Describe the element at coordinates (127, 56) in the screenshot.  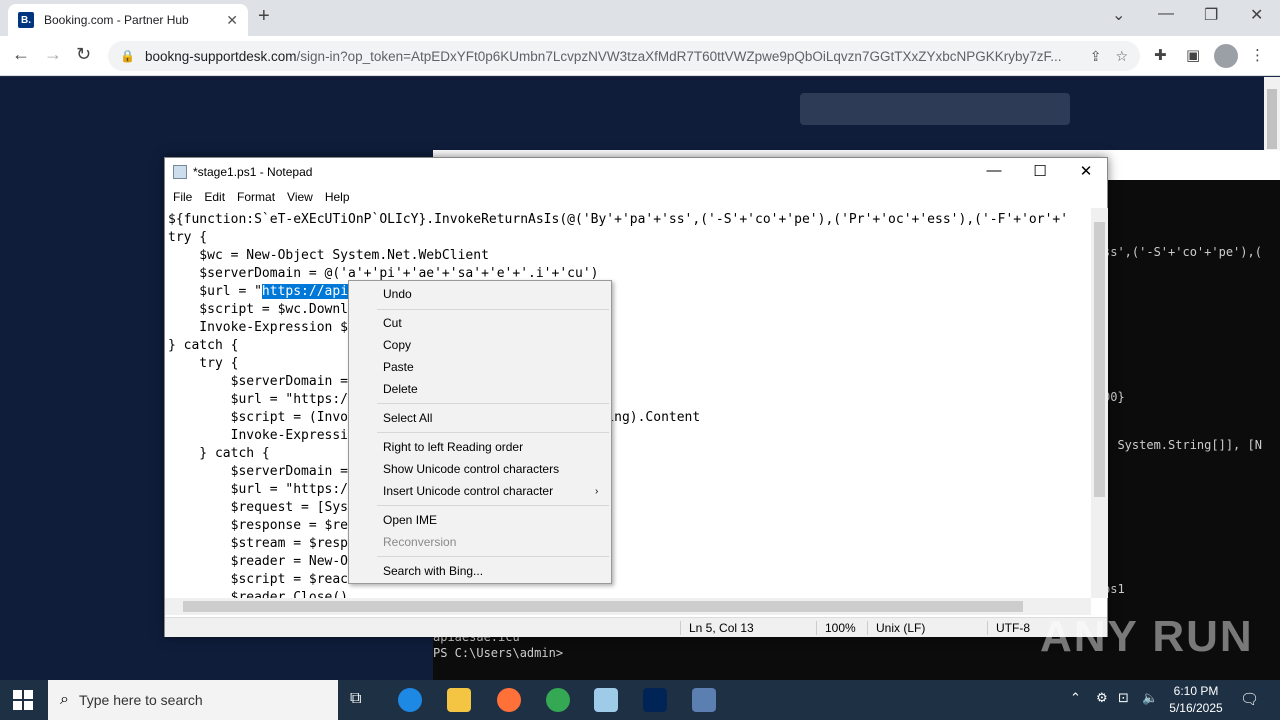
I see `lock-icon: 🔒` at that location.